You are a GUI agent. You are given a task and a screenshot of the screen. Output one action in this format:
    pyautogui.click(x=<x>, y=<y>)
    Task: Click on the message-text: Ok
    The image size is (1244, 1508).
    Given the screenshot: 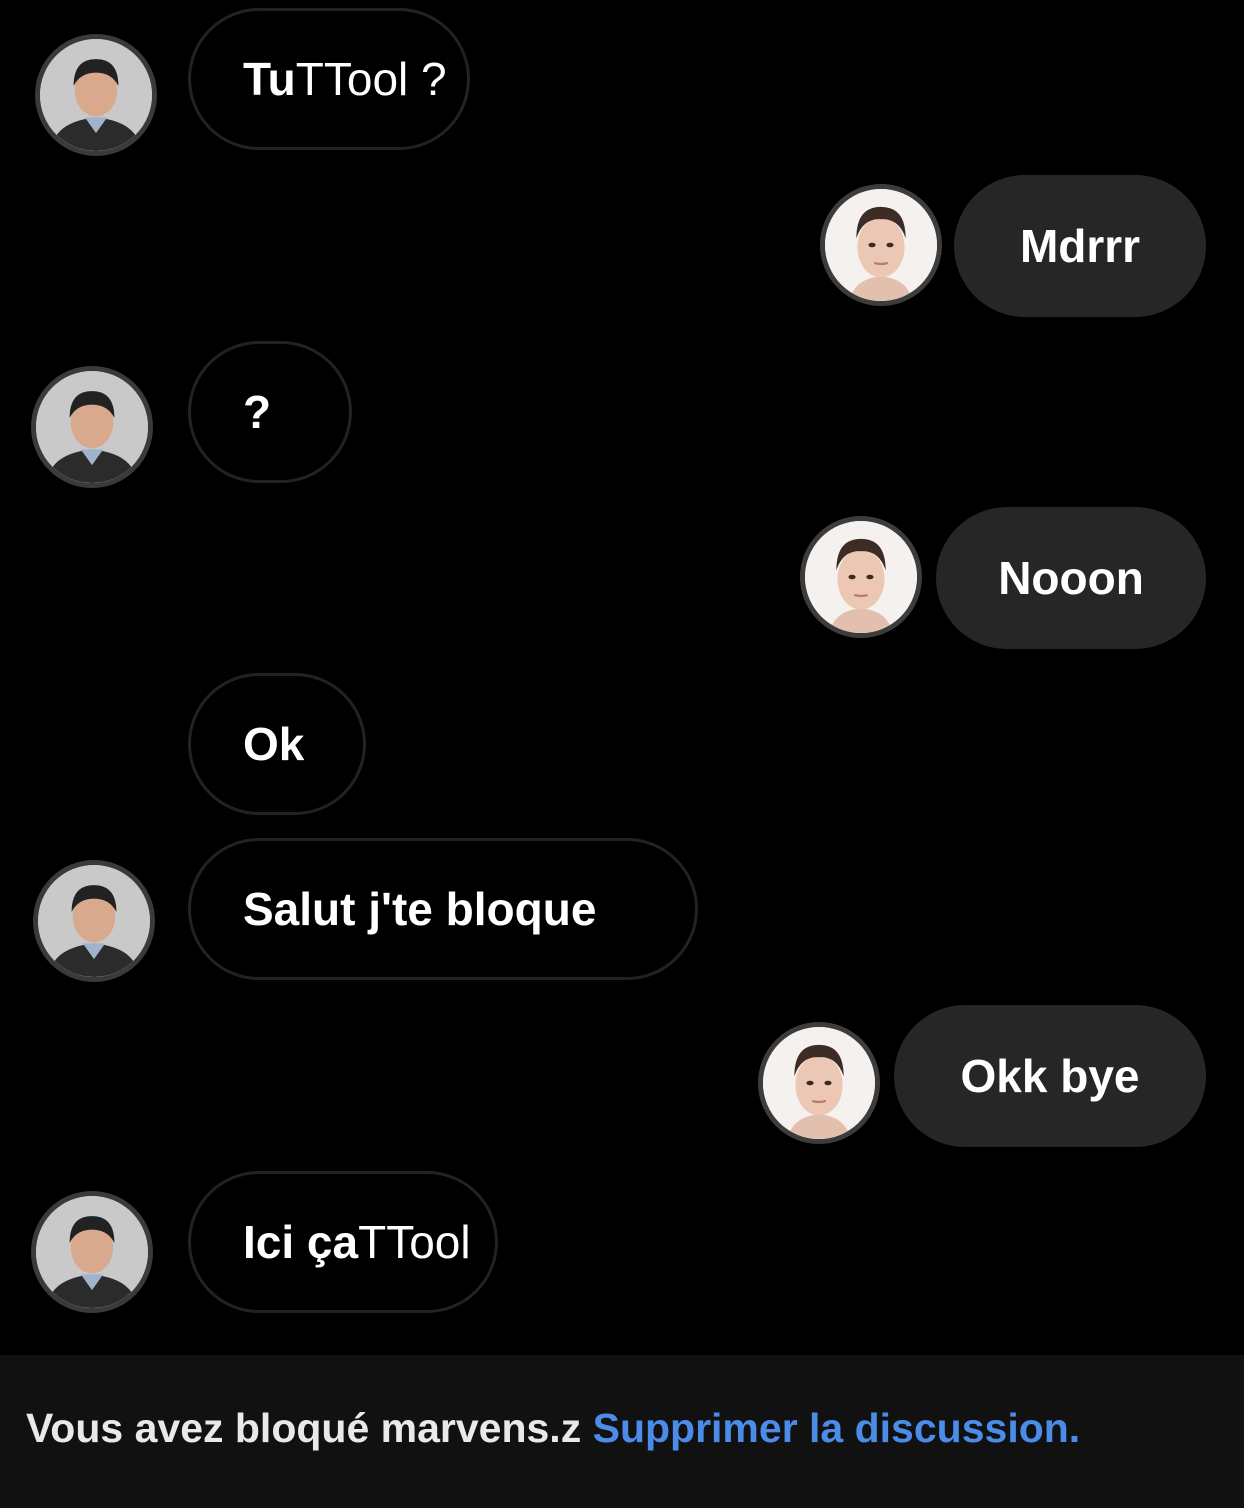 What is the action you would take?
    pyautogui.click(x=274, y=744)
    